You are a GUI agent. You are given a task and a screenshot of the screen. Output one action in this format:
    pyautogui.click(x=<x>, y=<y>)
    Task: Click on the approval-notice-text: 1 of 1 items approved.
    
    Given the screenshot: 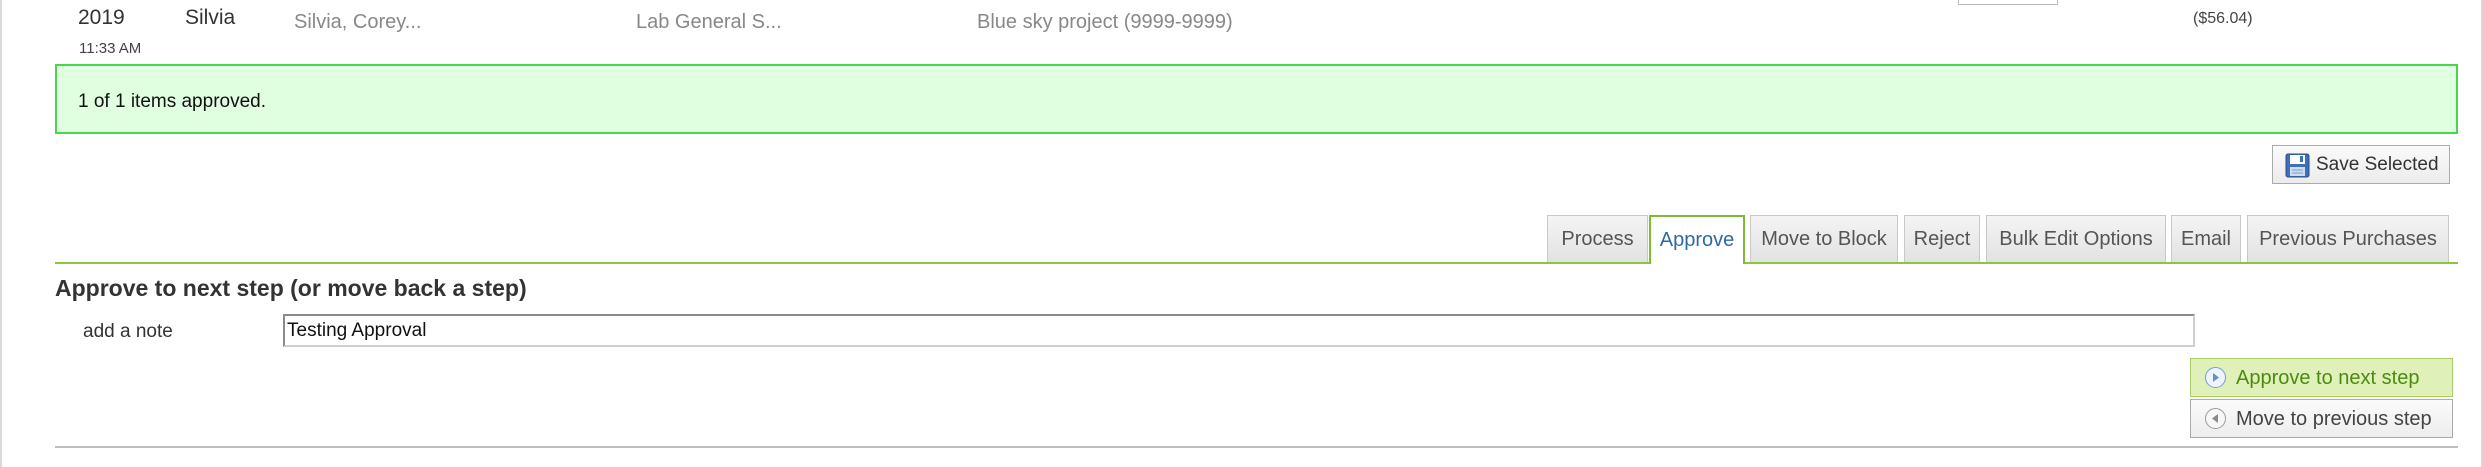 What is the action you would take?
    pyautogui.click(x=172, y=101)
    